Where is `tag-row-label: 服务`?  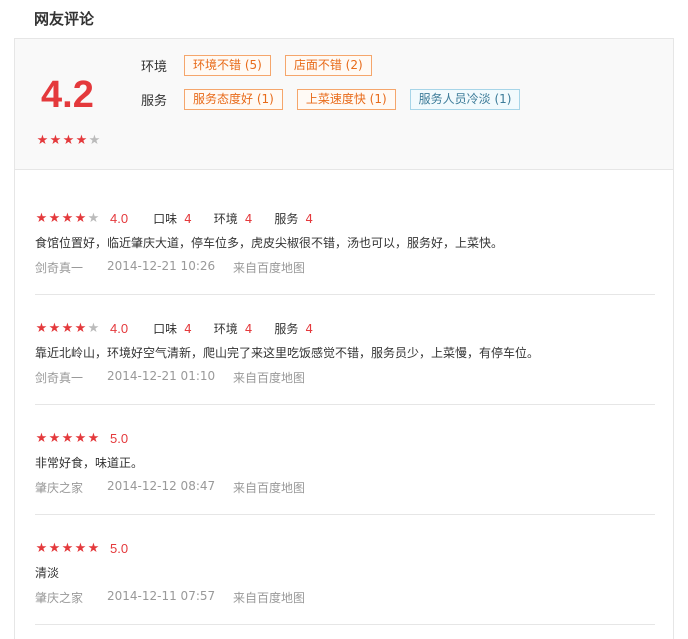 tag-row-label: 服务 is located at coordinates (154, 101).